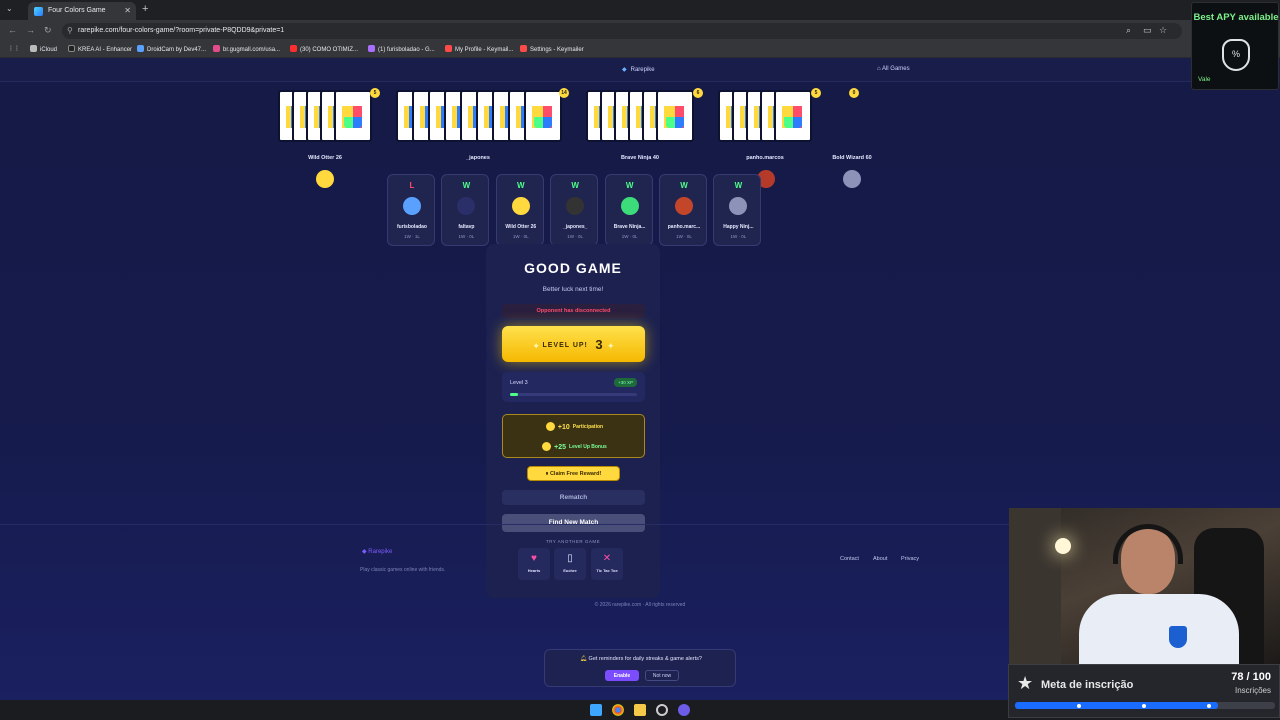  What do you see at coordinates (1035, 586) in the screenshot?
I see `webcam-background` at bounding box center [1035, 586].